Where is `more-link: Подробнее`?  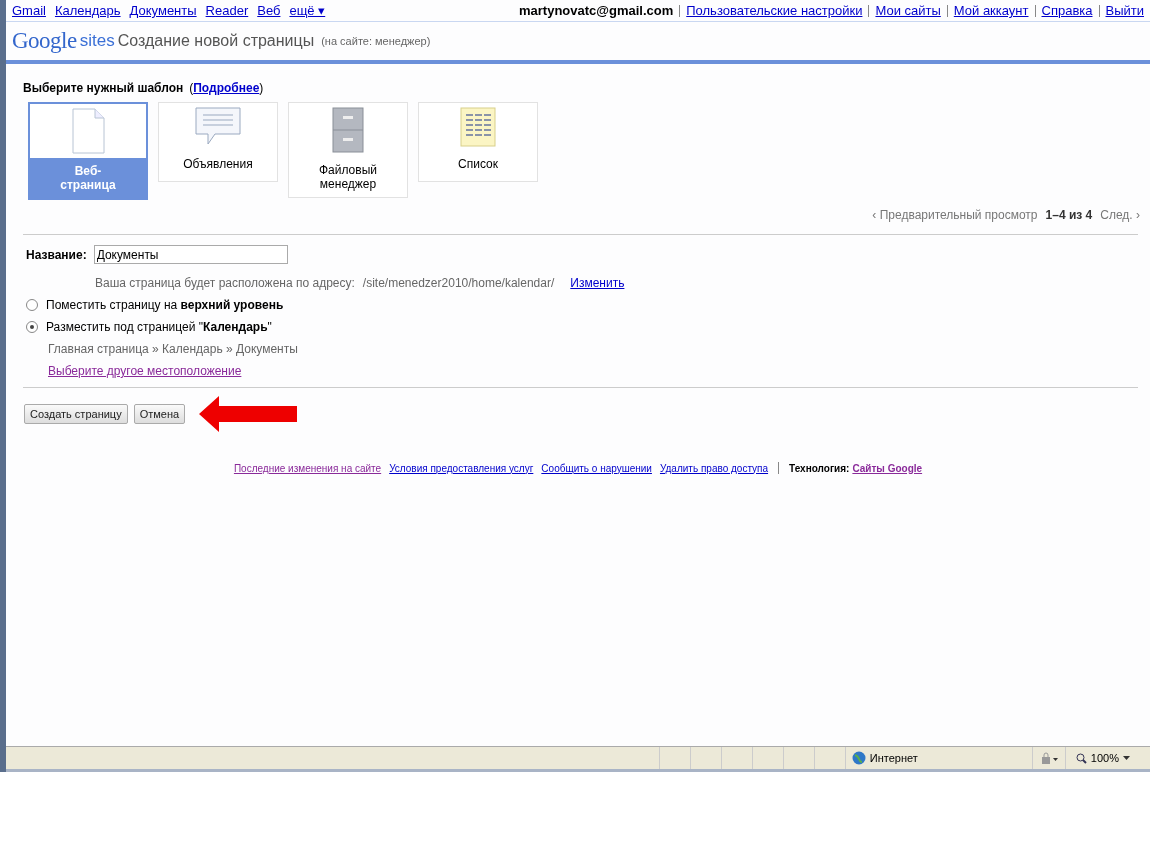 more-link: Подробнее is located at coordinates (226, 88).